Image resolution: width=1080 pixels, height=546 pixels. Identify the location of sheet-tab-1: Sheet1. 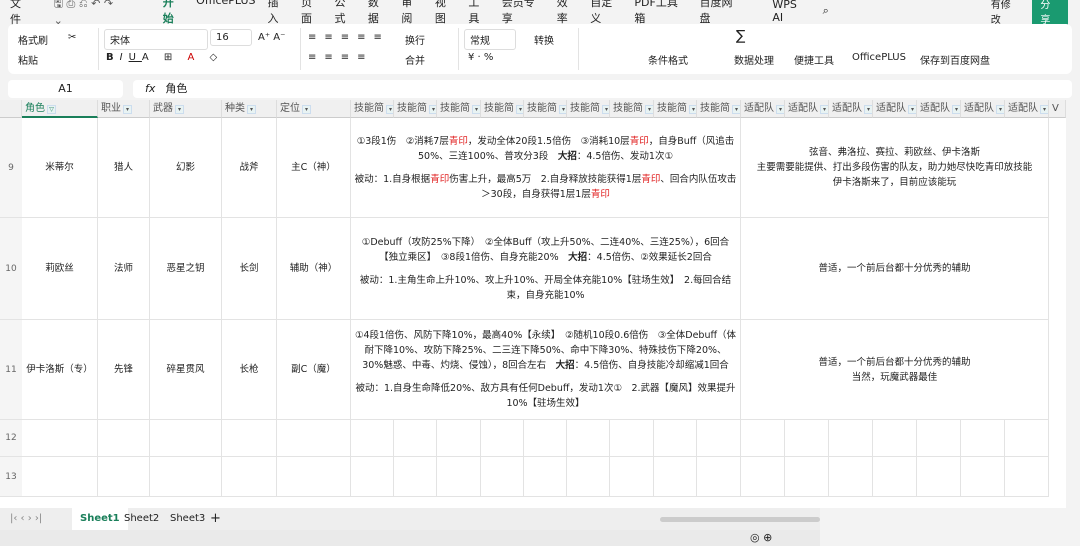
(100, 519).